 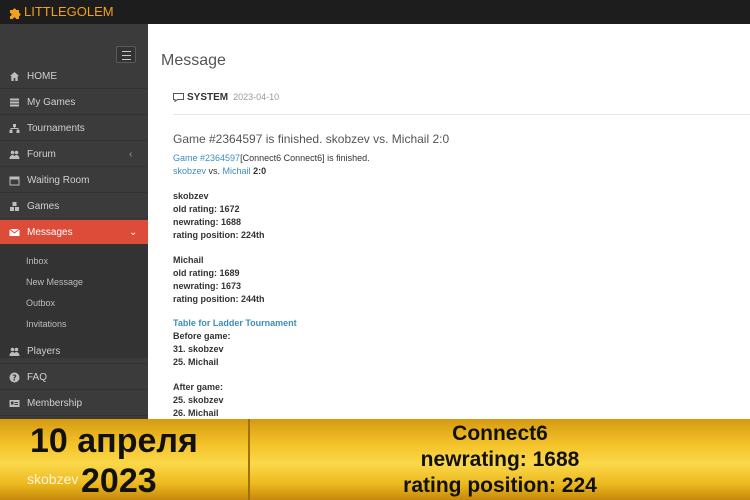 What do you see at coordinates (119, 481) in the screenshot?
I see `banner-date-year: 2023` at bounding box center [119, 481].